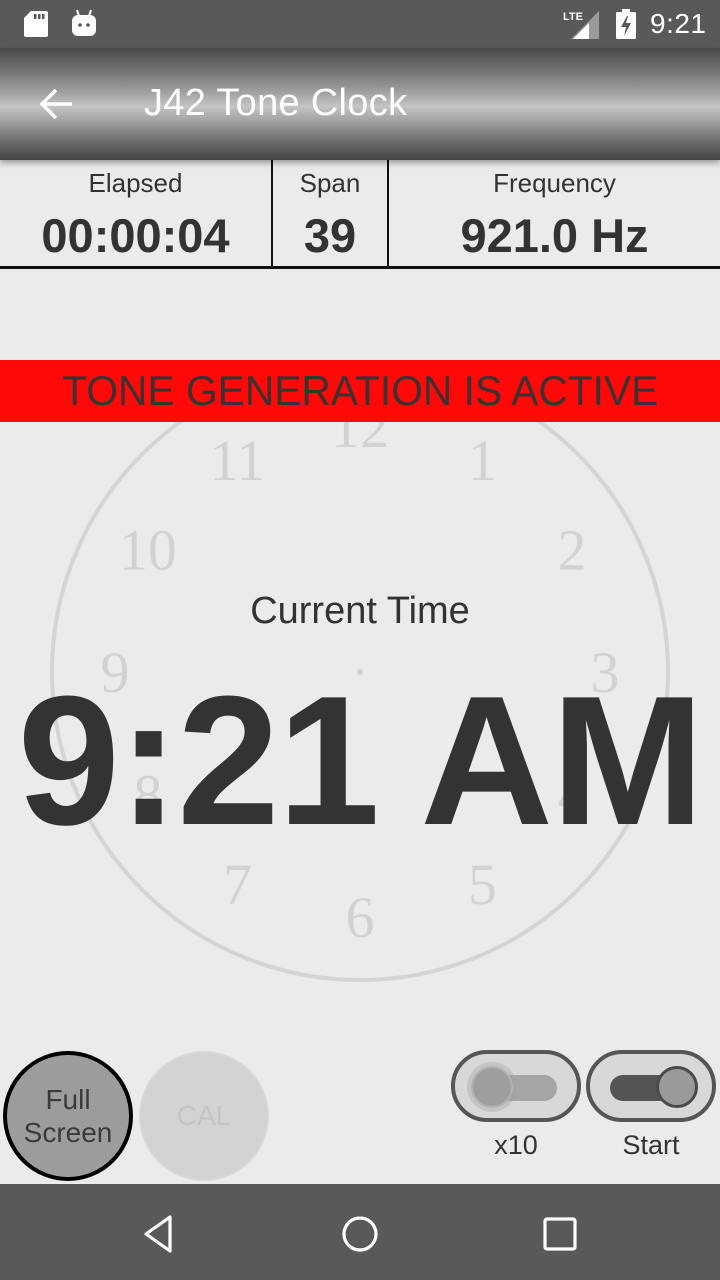 The width and height of the screenshot is (720, 1280). I want to click on arrow-left-icon, so click(55, 104).